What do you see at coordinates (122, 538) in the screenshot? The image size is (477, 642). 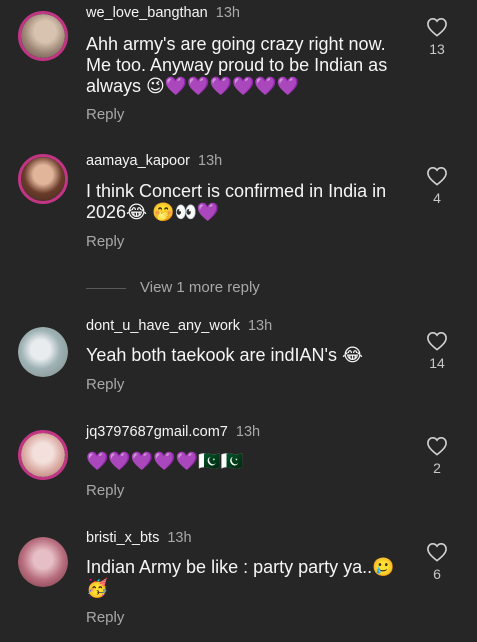 I see `username: bristi_x_bts` at bounding box center [122, 538].